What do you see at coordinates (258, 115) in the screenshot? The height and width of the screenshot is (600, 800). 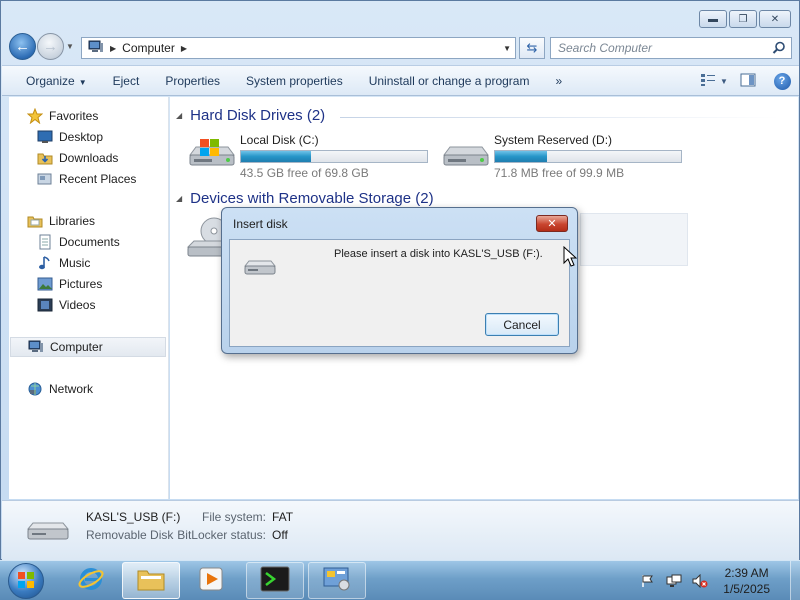 I see `group-header-label: Hard Disk Drives (2)` at bounding box center [258, 115].